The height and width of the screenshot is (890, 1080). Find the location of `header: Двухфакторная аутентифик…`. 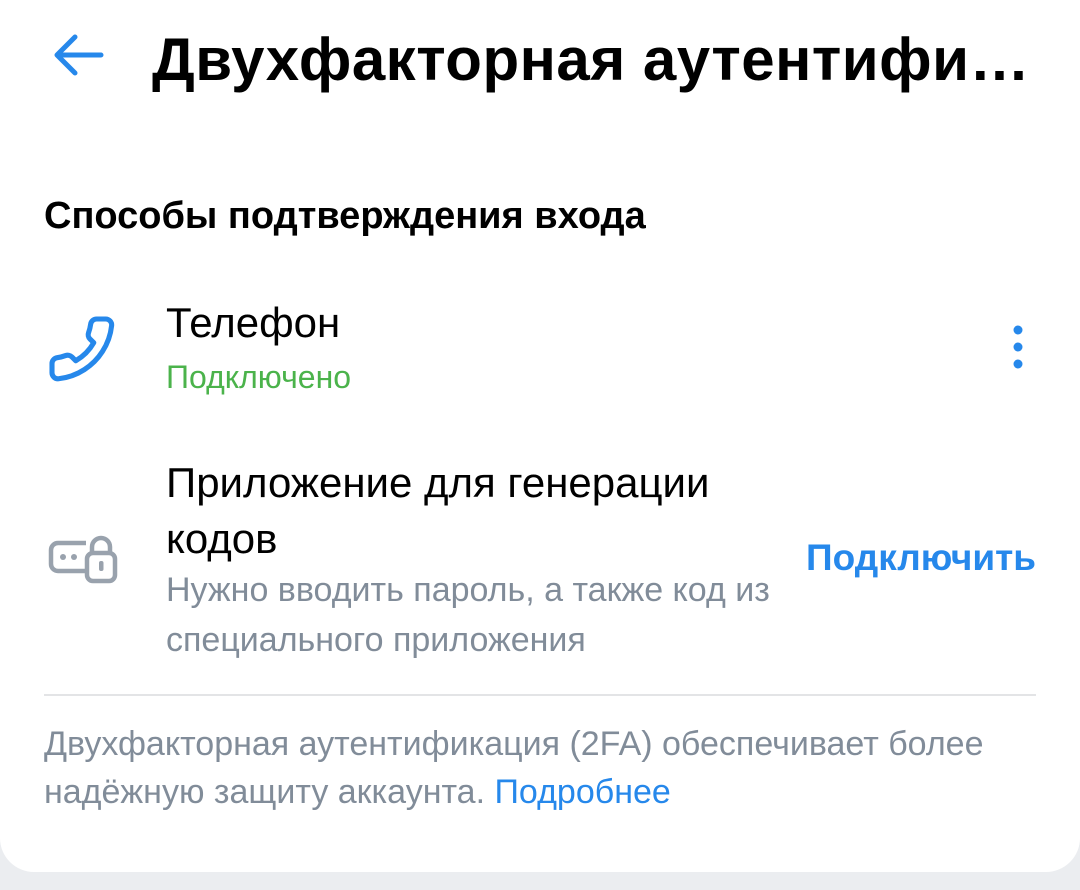

header: Двухфакторная аутентифик… is located at coordinates (540, 60).